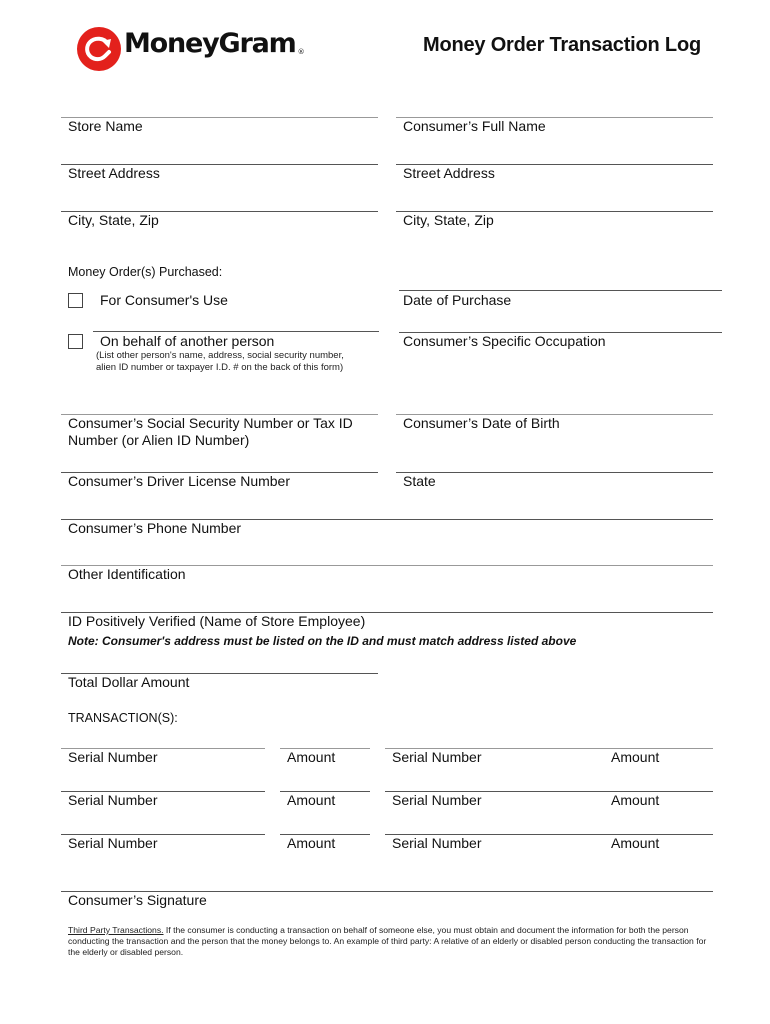 Image resolution: width=770 pixels, height=1024 pixels. What do you see at coordinates (474, 126) in the screenshot?
I see `consumer-full-name-field: Consumer’s Full Name` at bounding box center [474, 126].